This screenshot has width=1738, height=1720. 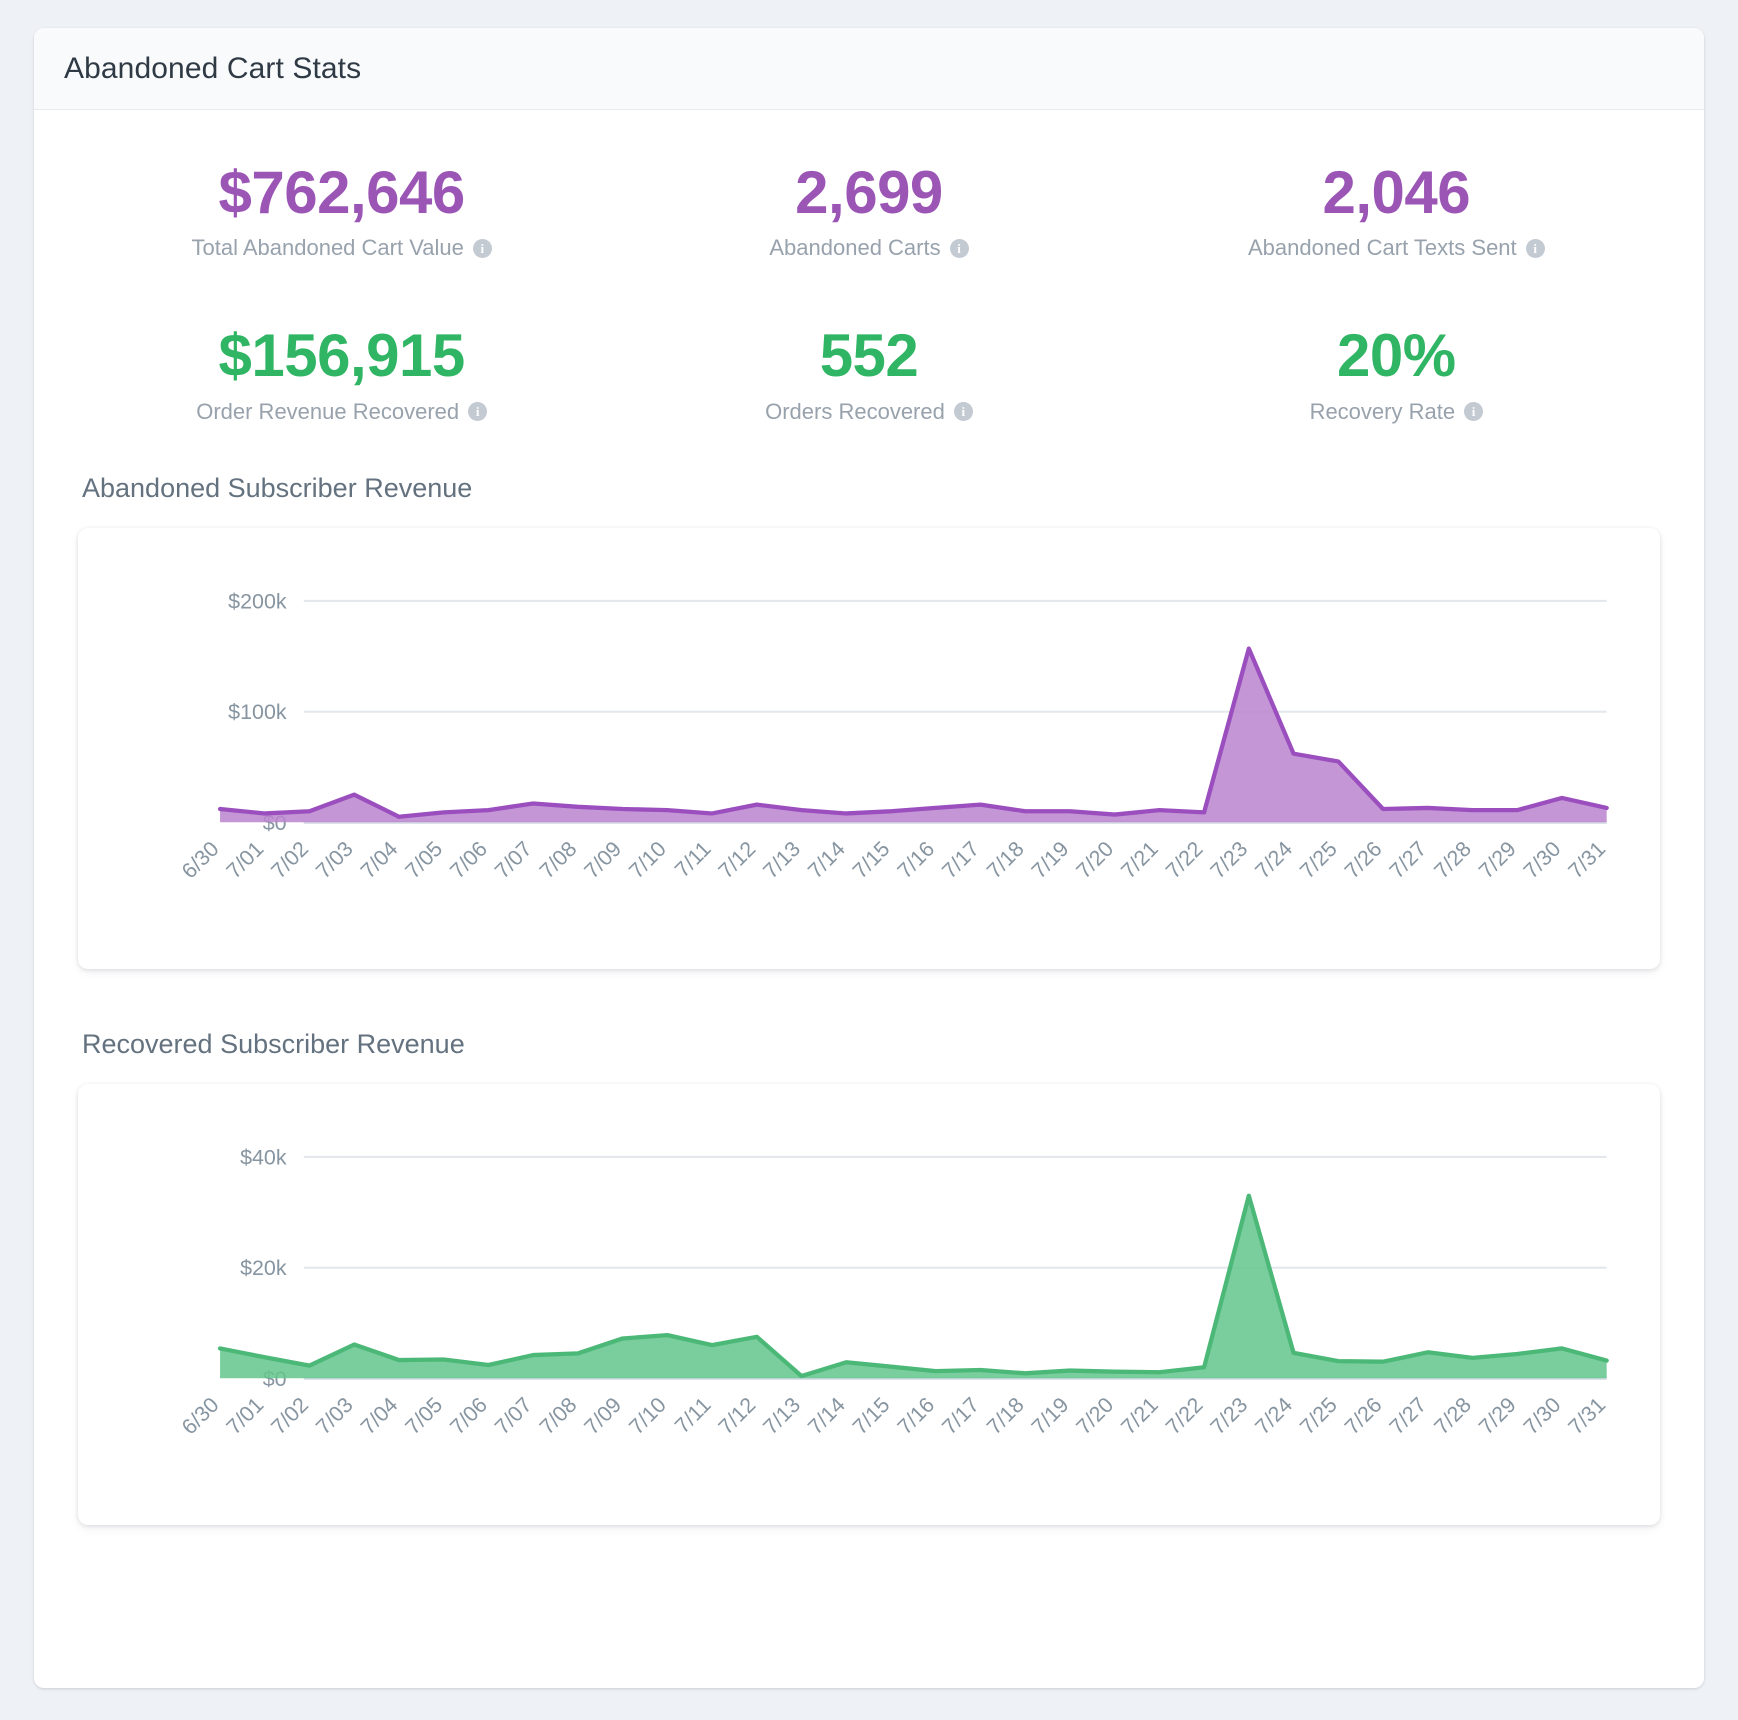 I want to click on chart-title-recovered: Recovered Subscriber Revenue, so click(x=273, y=1043).